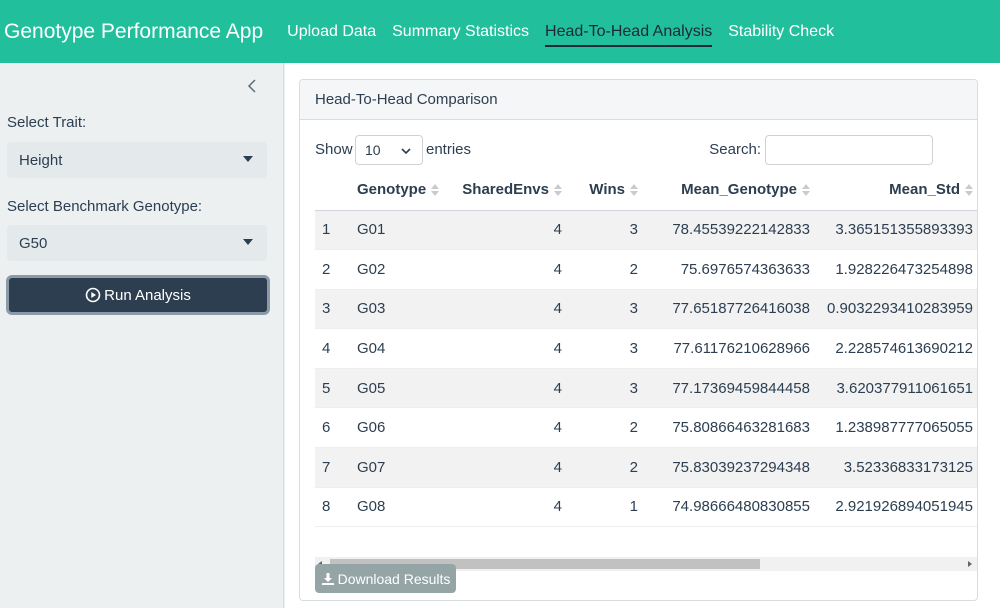  What do you see at coordinates (403, 230) in the screenshot?
I see `cell-genotype: G01` at bounding box center [403, 230].